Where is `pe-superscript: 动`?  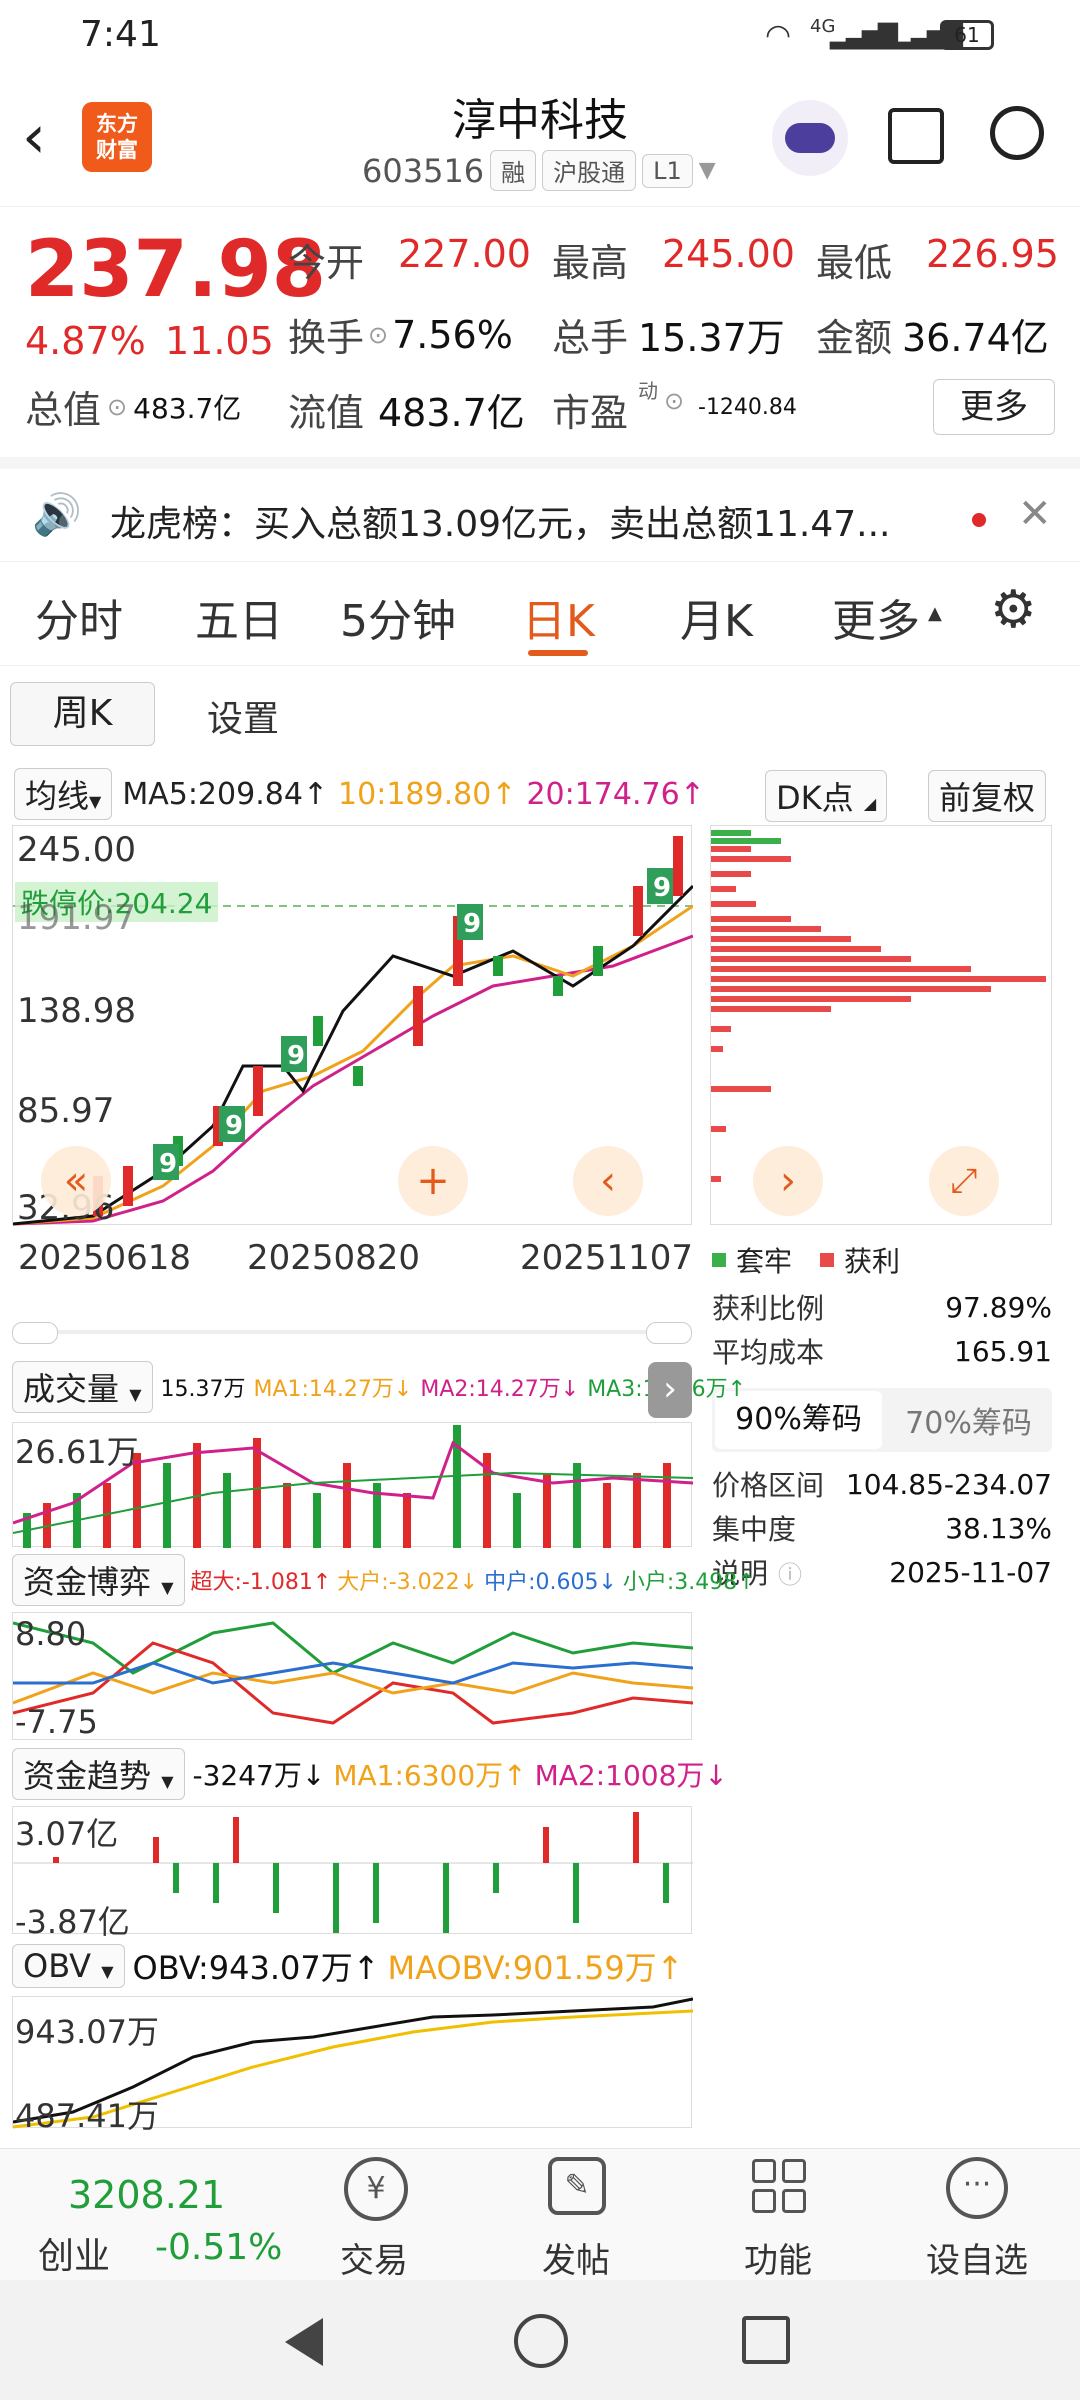 pe-superscript: 动 is located at coordinates (648, 391).